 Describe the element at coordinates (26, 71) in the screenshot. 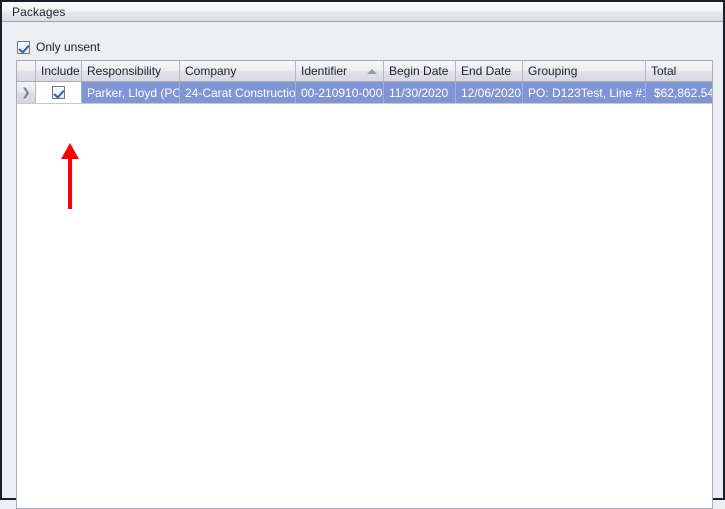

I see `grid-header-corner` at that location.